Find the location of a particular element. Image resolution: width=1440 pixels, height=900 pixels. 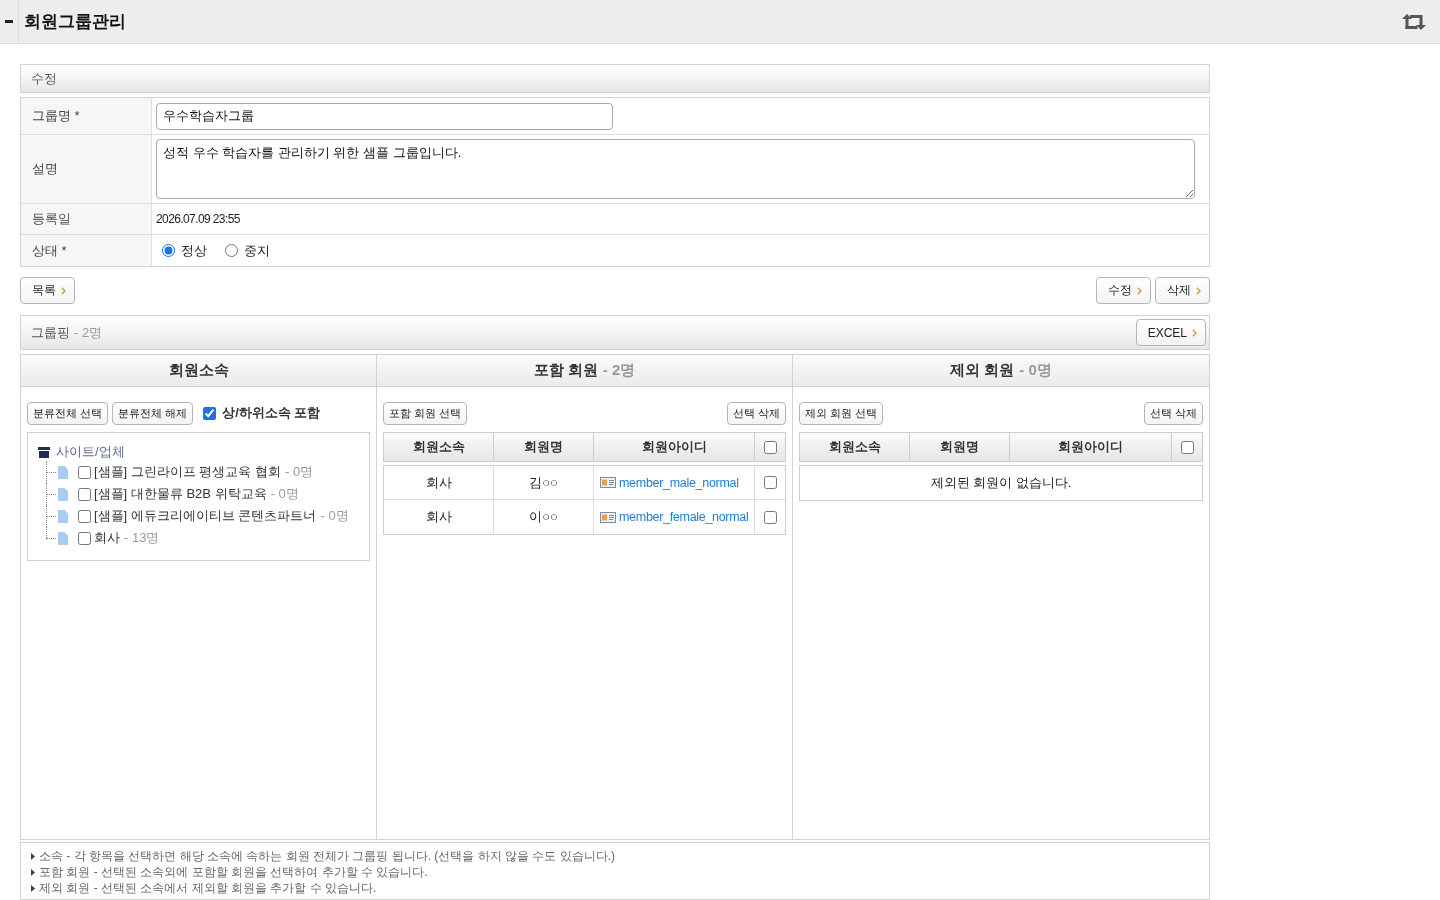

form-label: 그룹명 * is located at coordinates (86, 116).